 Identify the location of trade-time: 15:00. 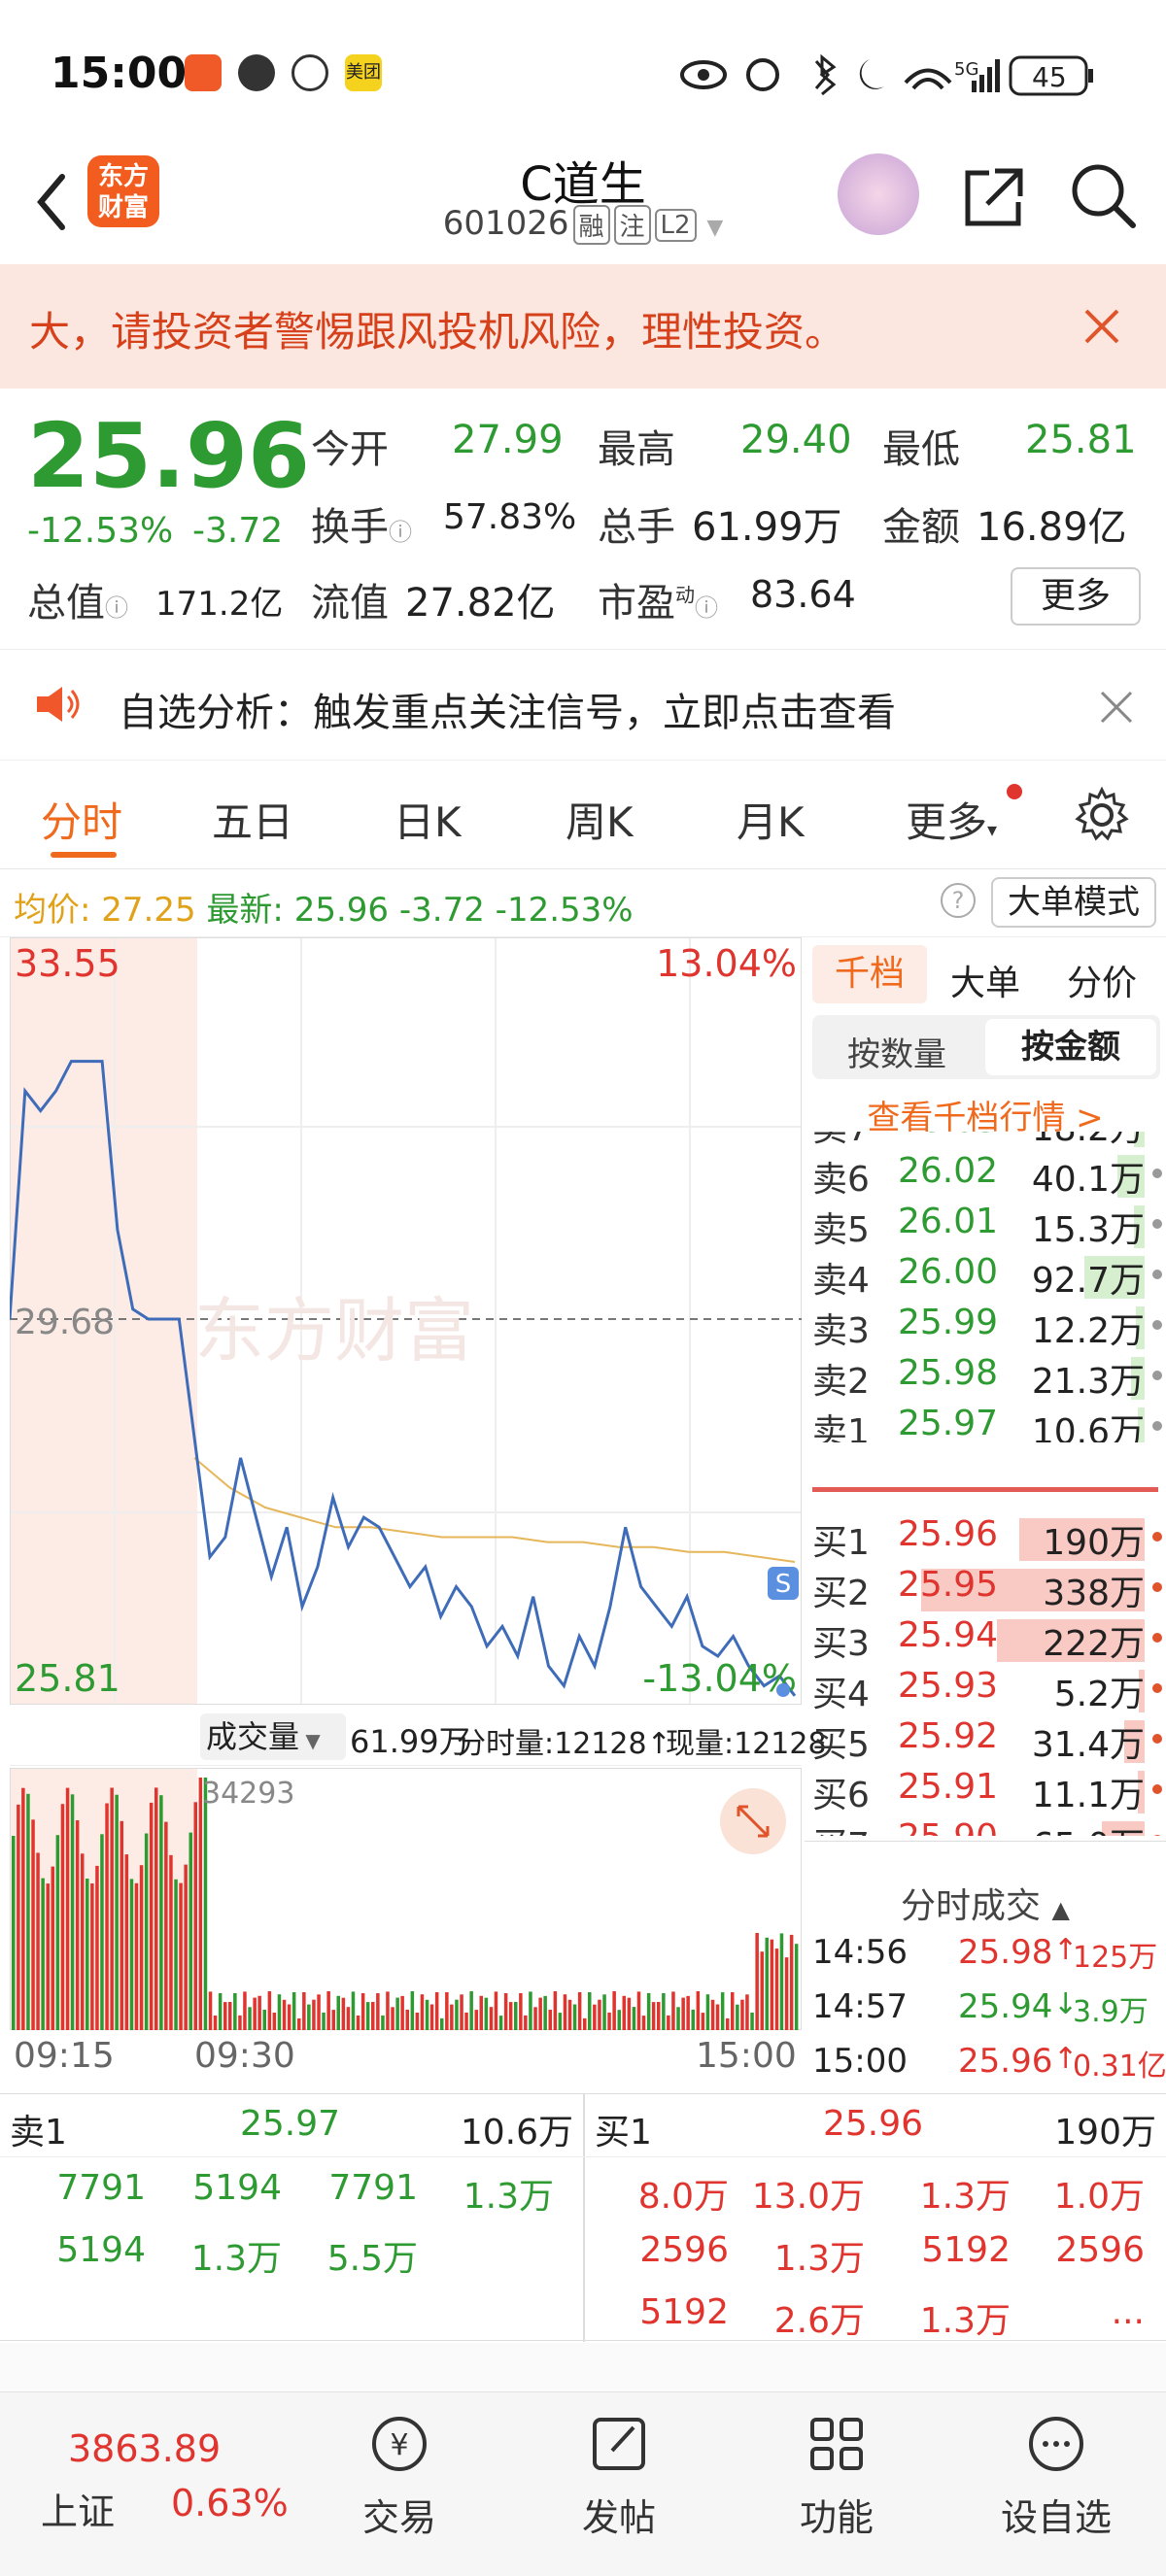
(860, 2061).